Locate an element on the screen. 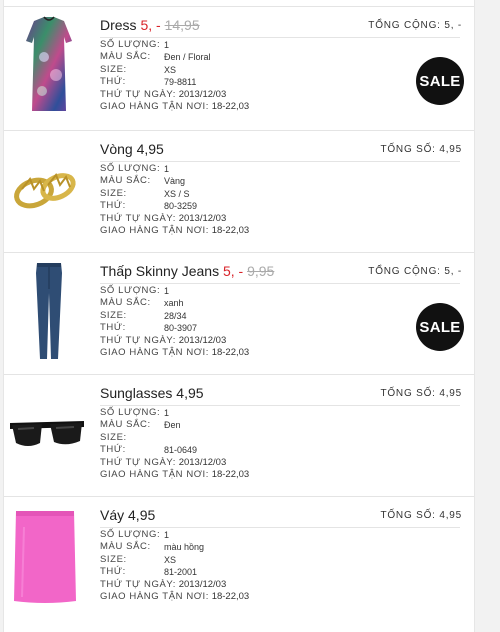 The width and height of the screenshot is (500, 632). item-title: Vòng is located at coordinates (116, 149).